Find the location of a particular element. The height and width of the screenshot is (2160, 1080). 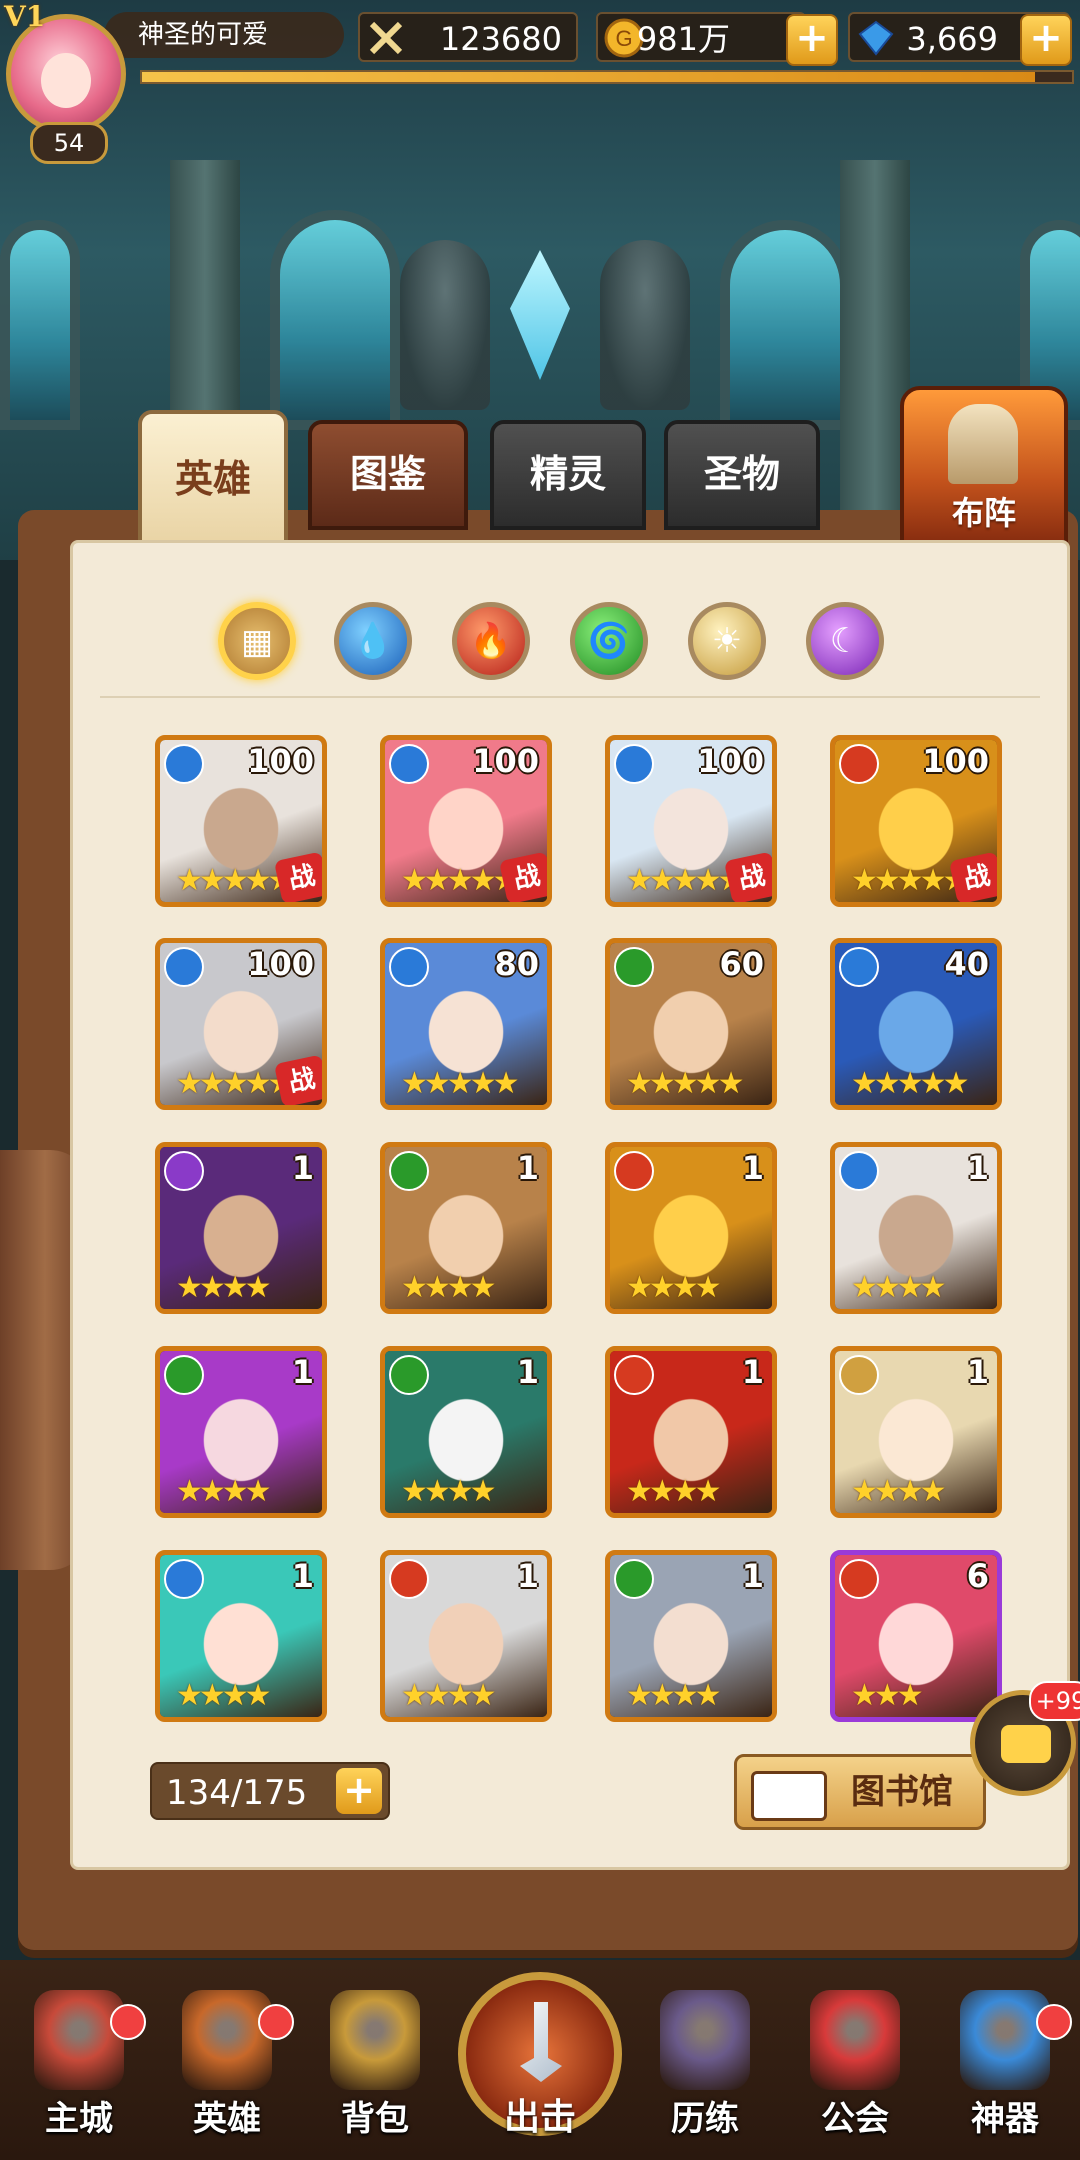

hero-icon is located at coordinates (227, 2040).